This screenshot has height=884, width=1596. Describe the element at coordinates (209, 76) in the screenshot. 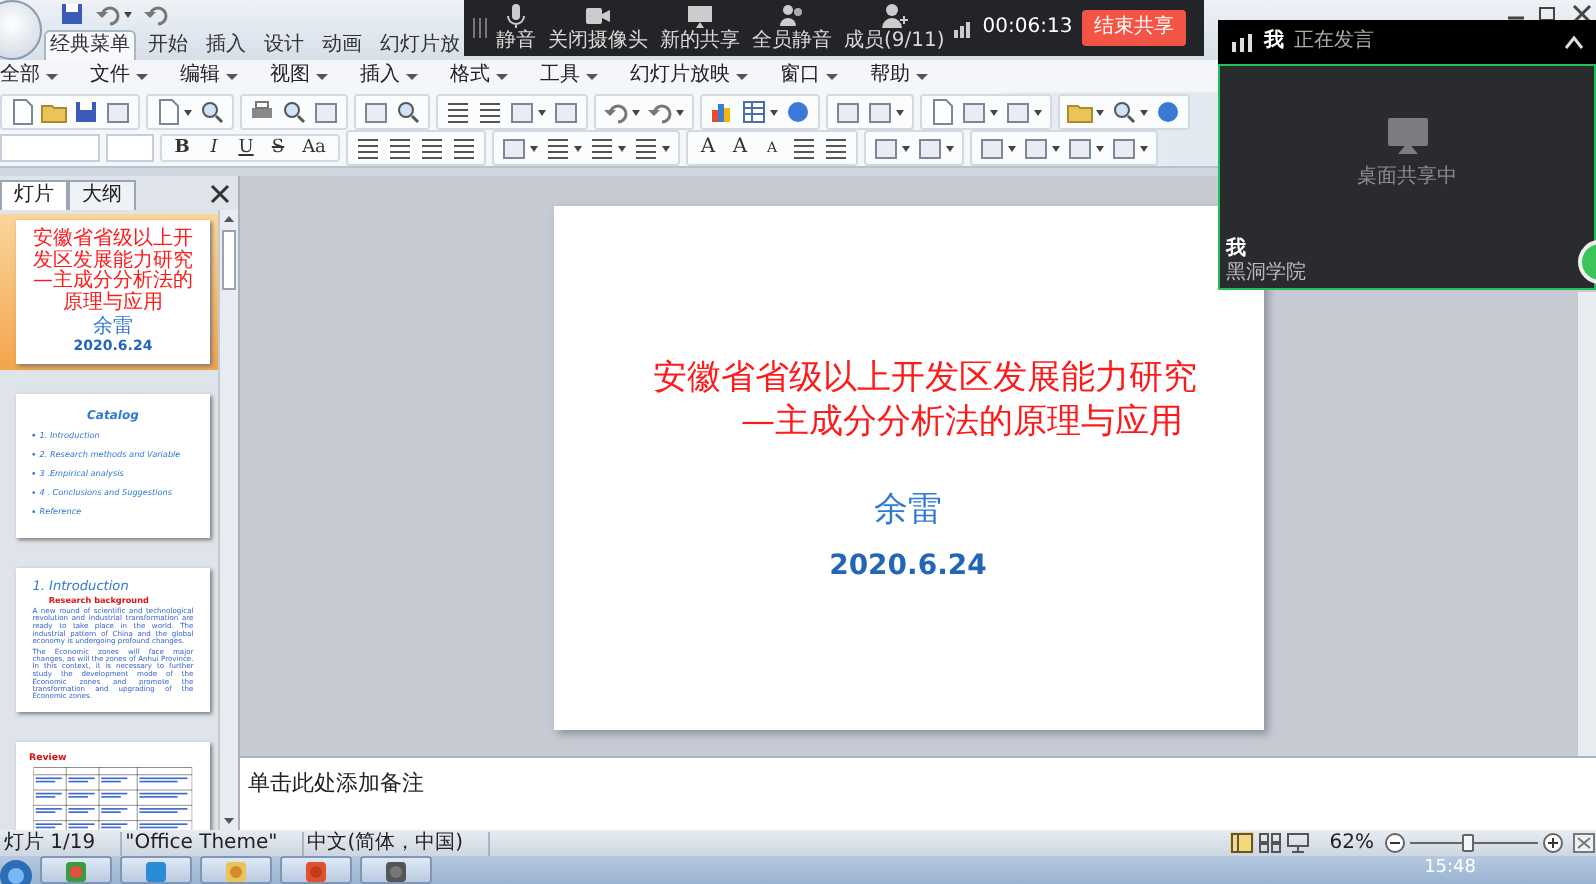

I see `menu-item: 编辑` at that location.